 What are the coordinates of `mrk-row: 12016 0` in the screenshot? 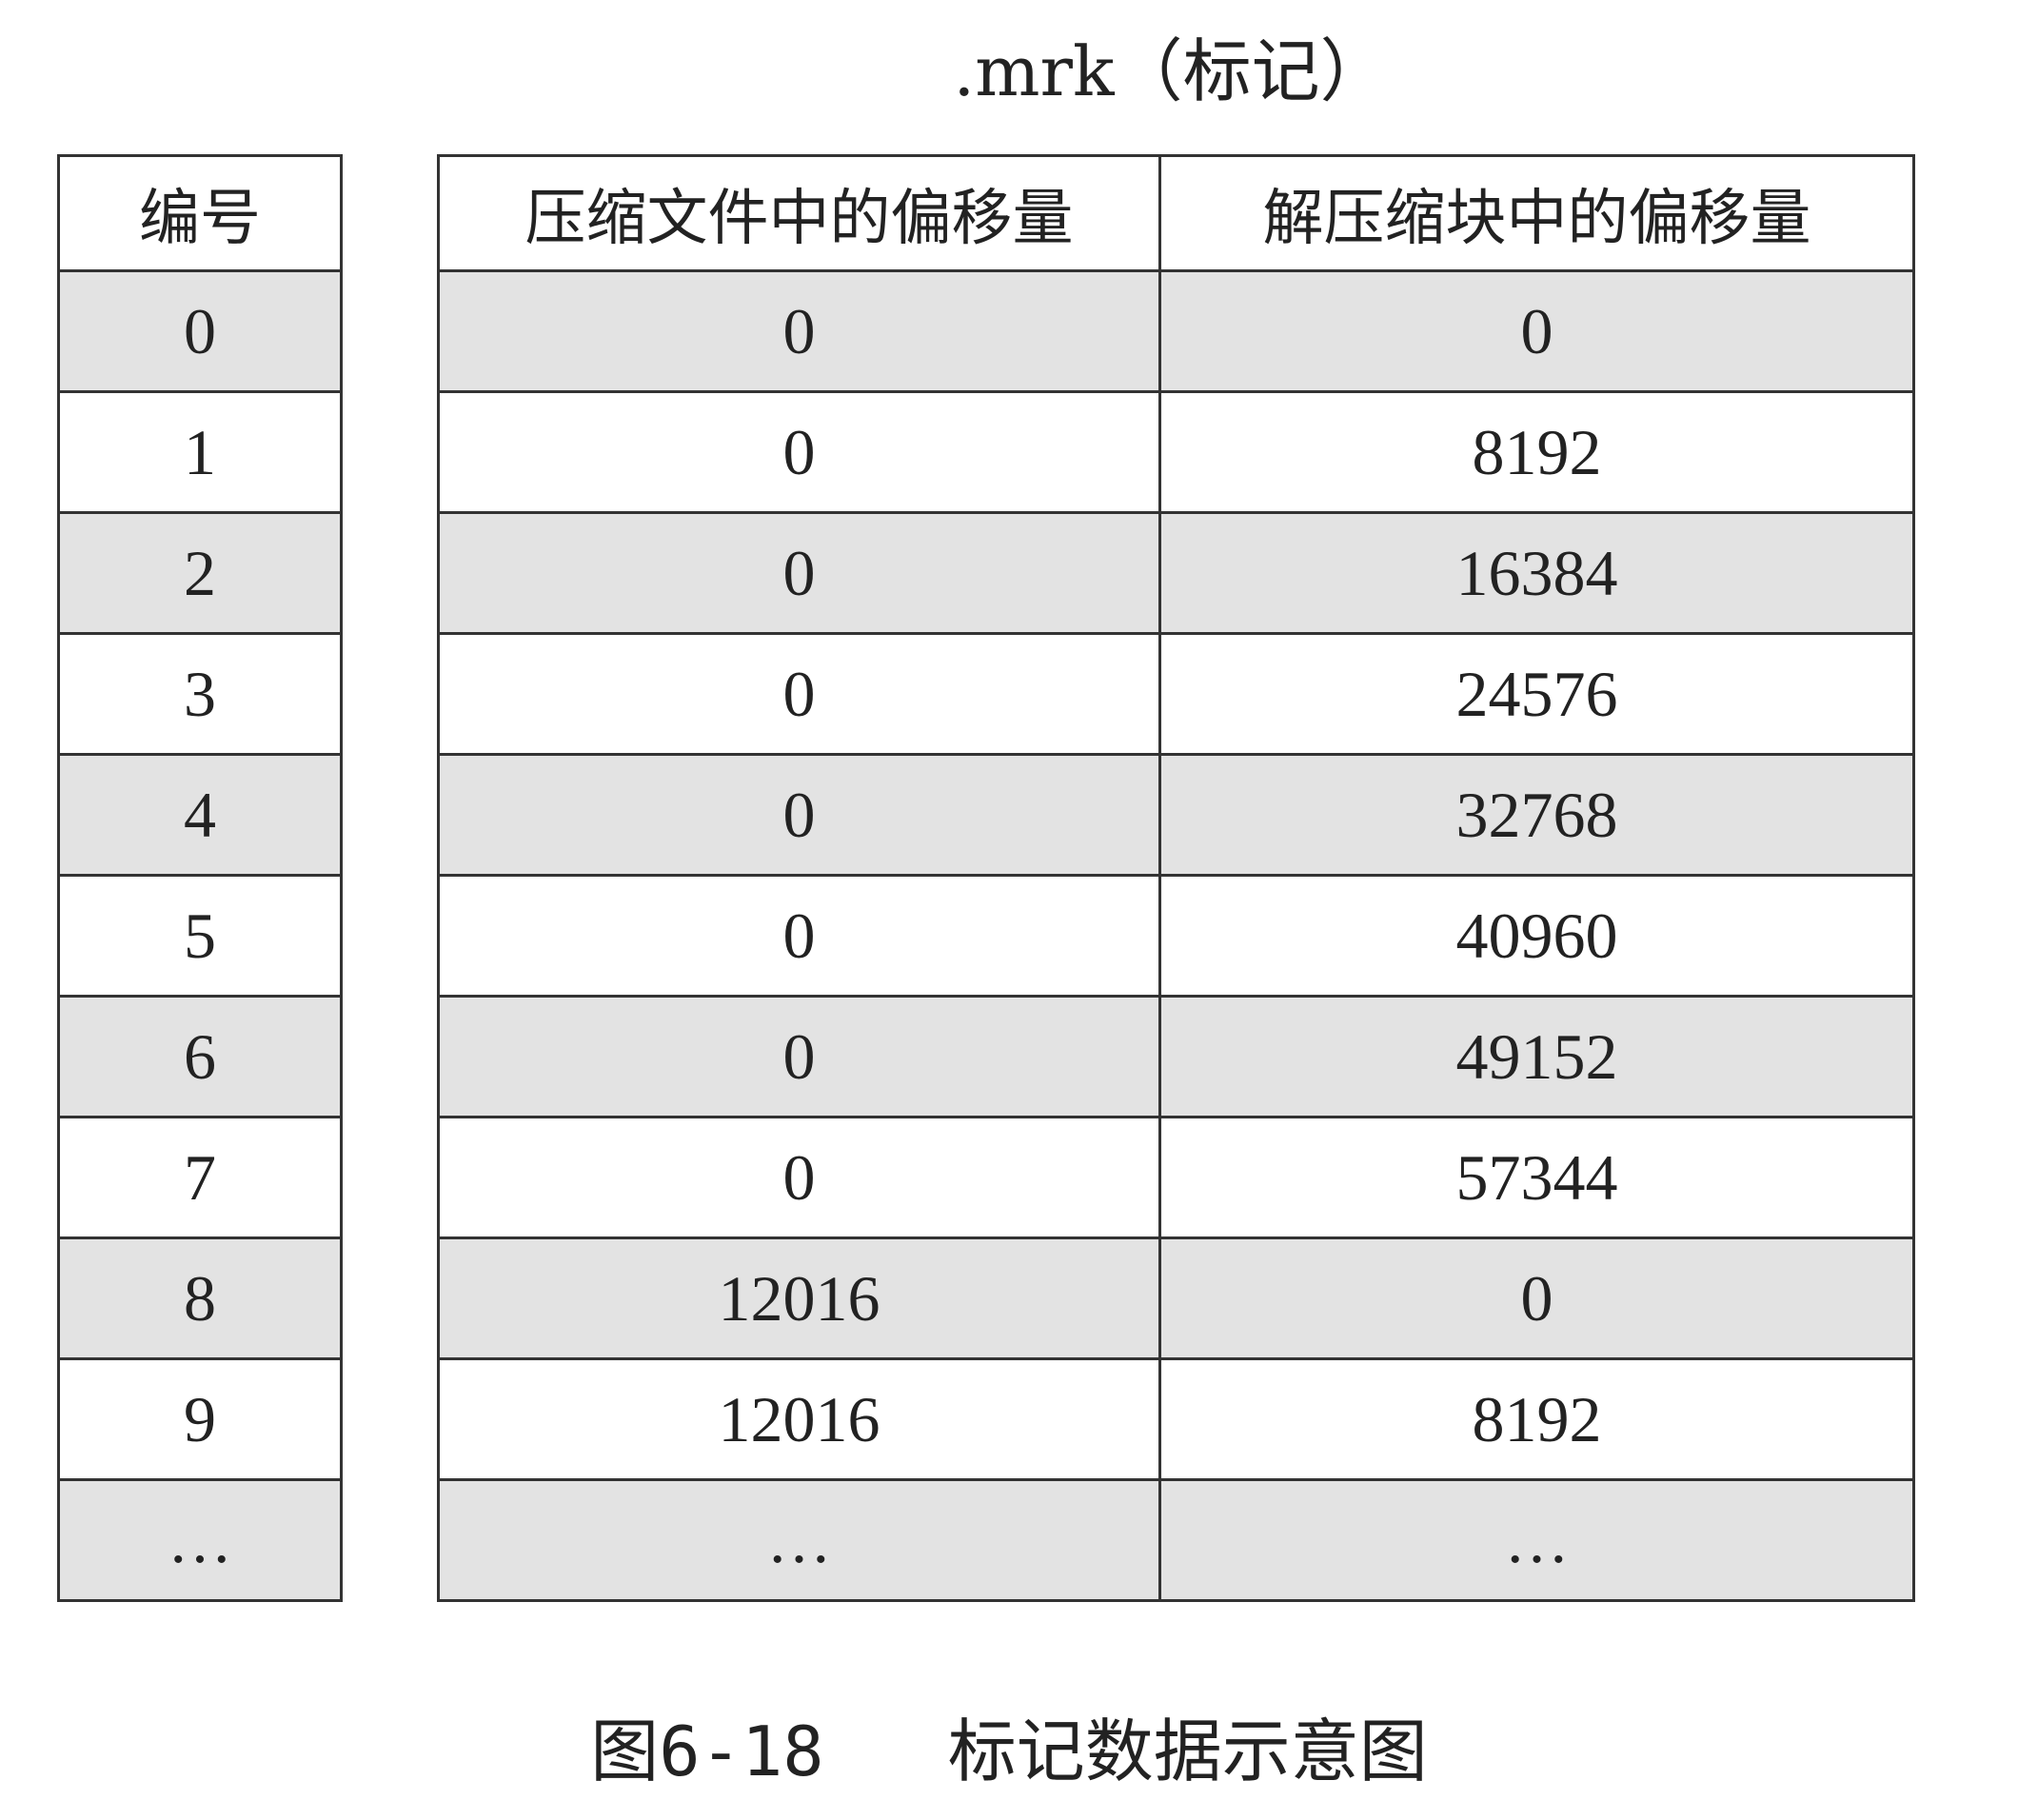 It's located at (1176, 1298).